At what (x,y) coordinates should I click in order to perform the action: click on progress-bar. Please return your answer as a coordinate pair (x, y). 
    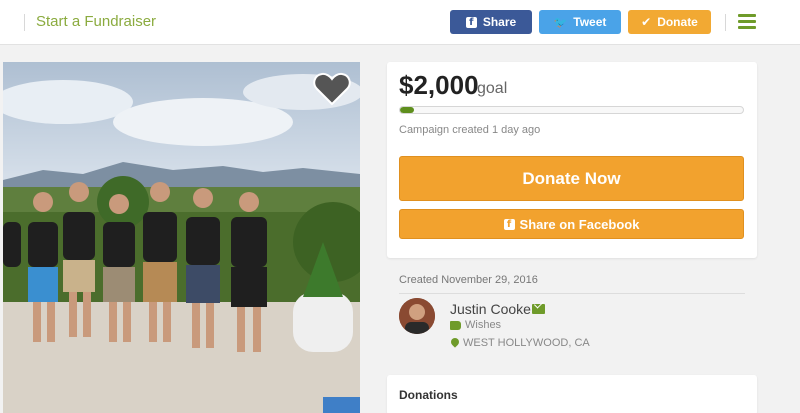
    Looking at the image, I should click on (571, 110).